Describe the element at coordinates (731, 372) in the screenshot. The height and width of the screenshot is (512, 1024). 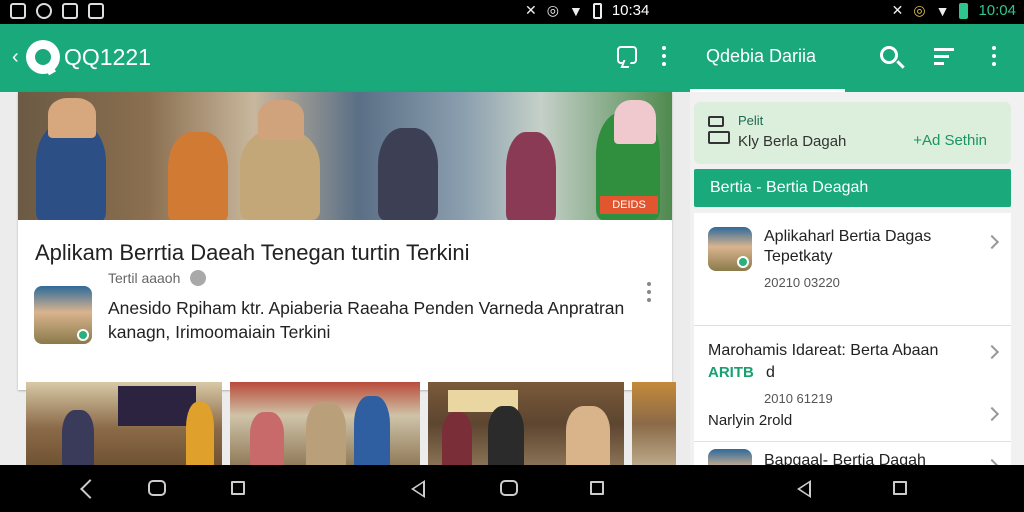
I see `list-item-tag: ARITB` at that location.